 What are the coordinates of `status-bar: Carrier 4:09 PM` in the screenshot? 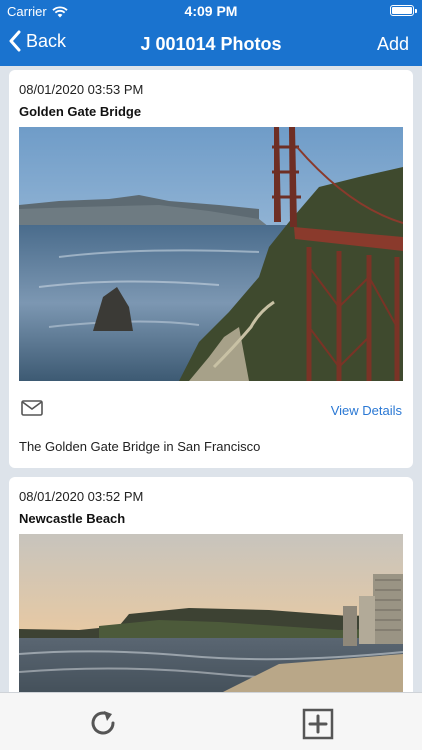 It's located at (211, 11).